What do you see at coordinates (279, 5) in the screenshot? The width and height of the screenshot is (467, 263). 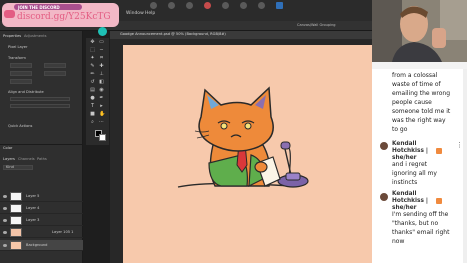 I see `photoshop-icon` at bounding box center [279, 5].